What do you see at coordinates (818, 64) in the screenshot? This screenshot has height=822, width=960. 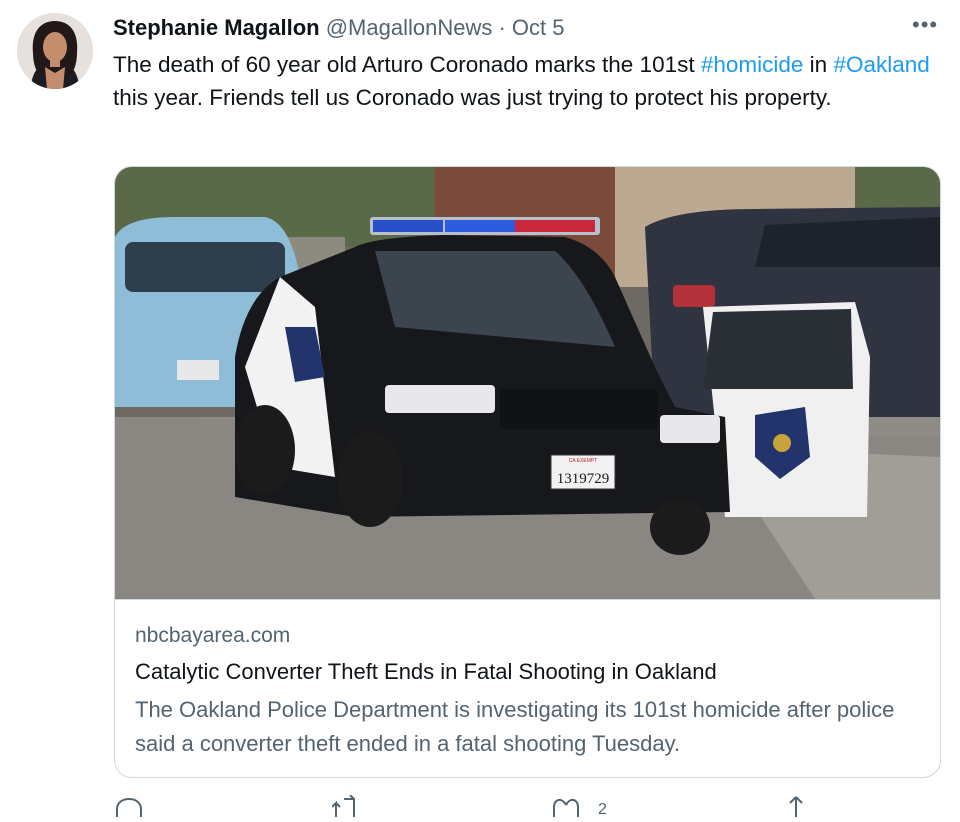 I see `tweet-text-part: in` at bounding box center [818, 64].